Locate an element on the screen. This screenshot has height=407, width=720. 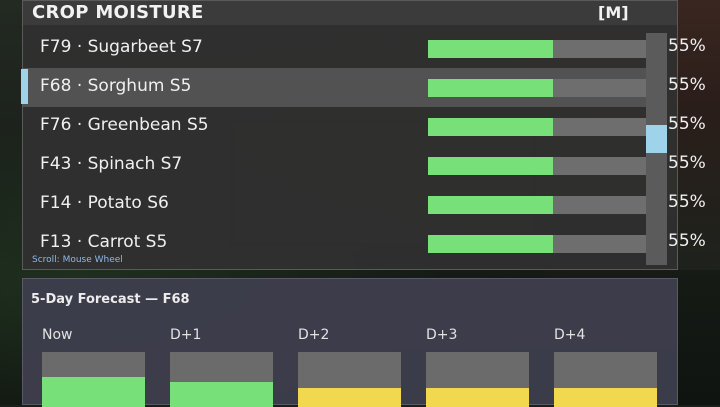
field-row: F76 · Greenbean S5 is located at coordinates (340, 126).